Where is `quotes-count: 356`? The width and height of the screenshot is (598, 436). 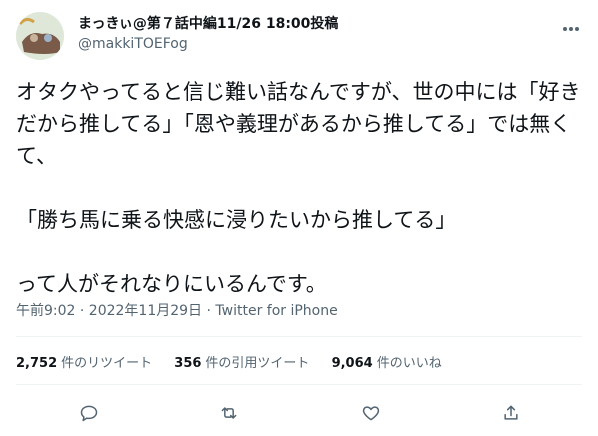
quotes-count: 356 is located at coordinates (188, 363).